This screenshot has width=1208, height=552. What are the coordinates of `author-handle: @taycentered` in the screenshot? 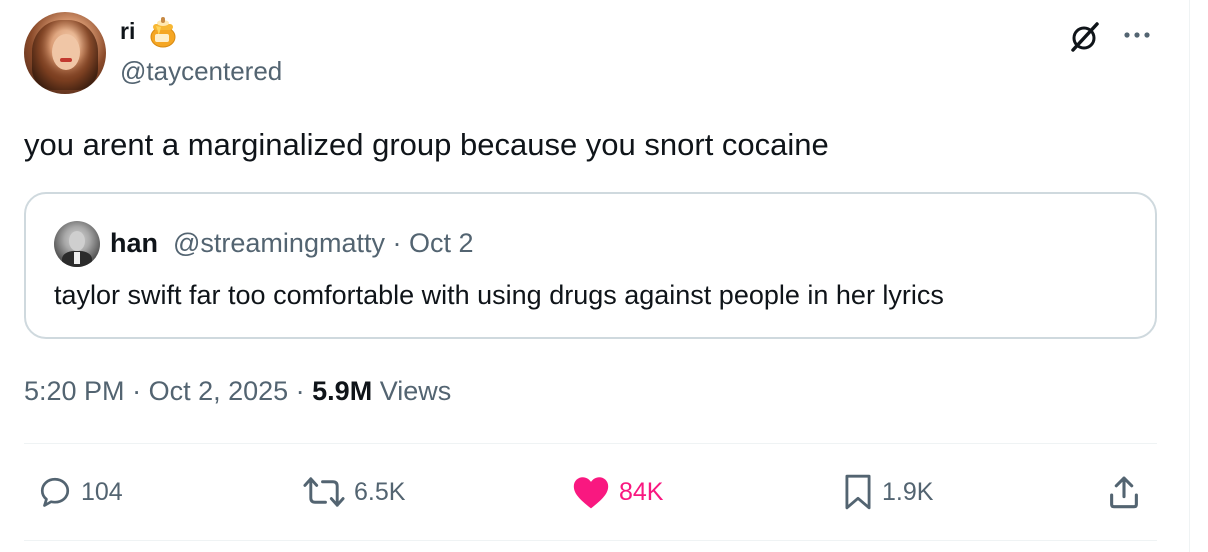 It's located at (201, 71).